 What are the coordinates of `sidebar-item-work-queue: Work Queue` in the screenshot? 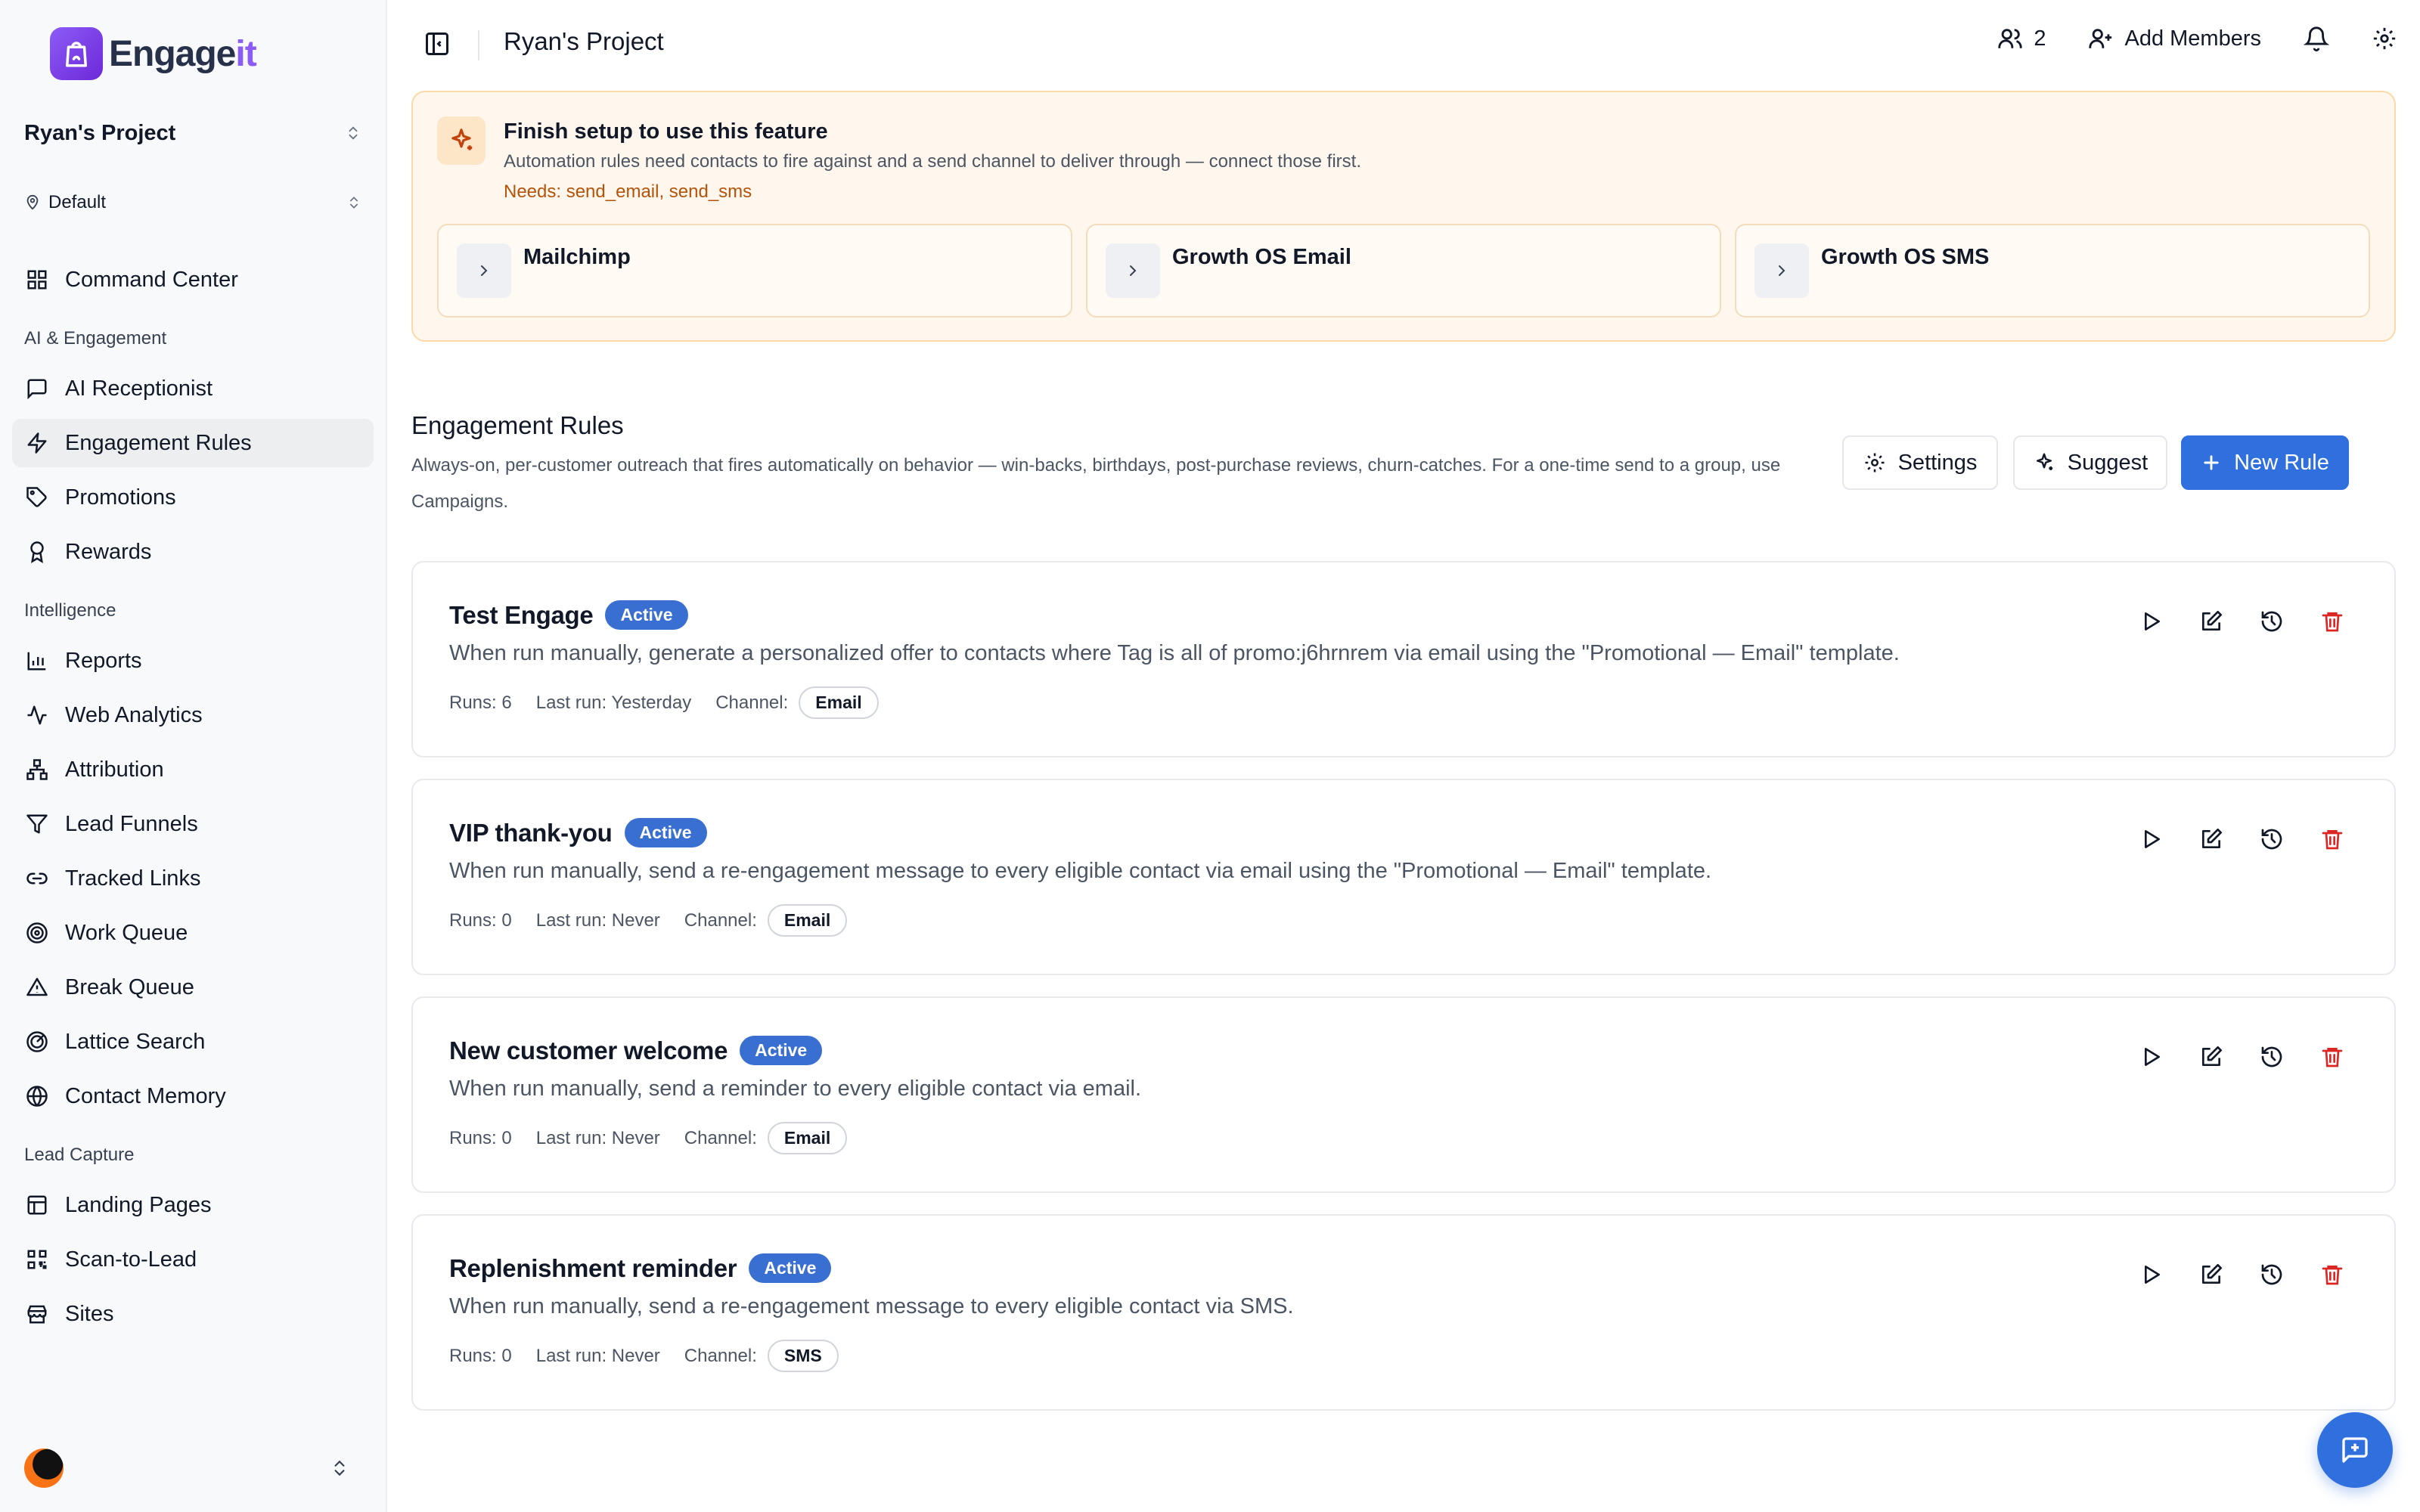 It's located at (193, 933).